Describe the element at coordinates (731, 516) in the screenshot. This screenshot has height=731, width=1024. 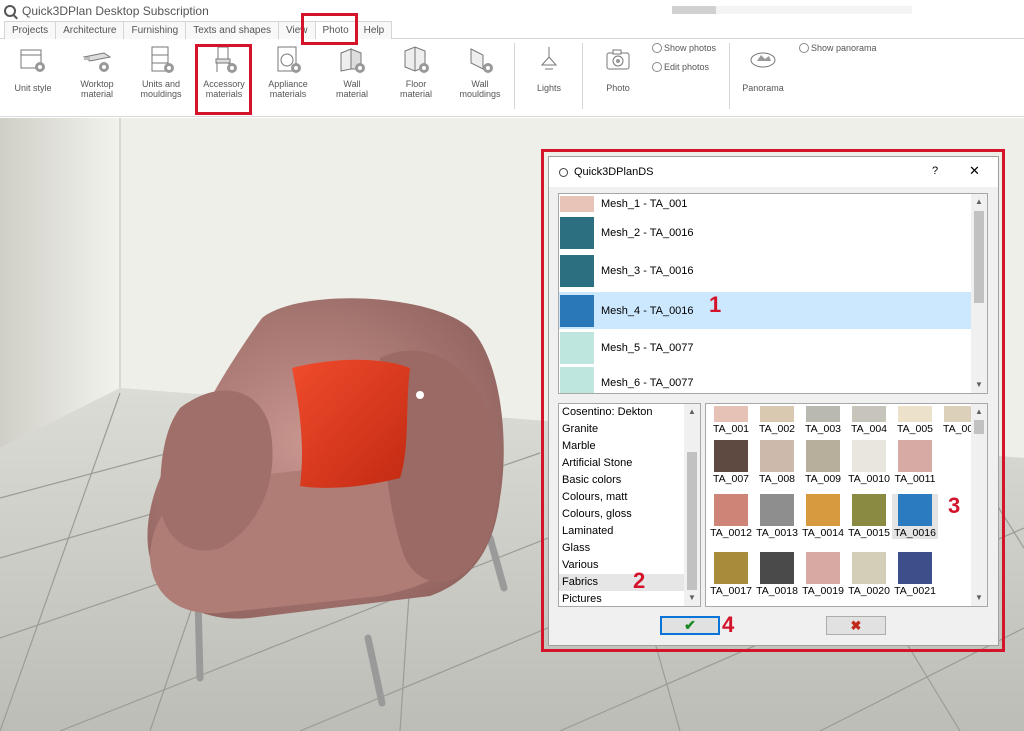
I see `texture-item: TA_0012` at that location.